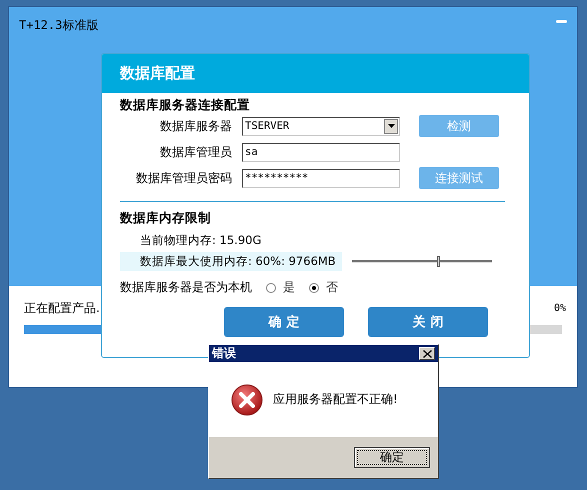 This screenshot has height=490, width=587. What do you see at coordinates (231, 261) in the screenshot?
I see `memory-limit-text: 数据库最大使用内存: 60%: 9766MB` at bounding box center [231, 261].